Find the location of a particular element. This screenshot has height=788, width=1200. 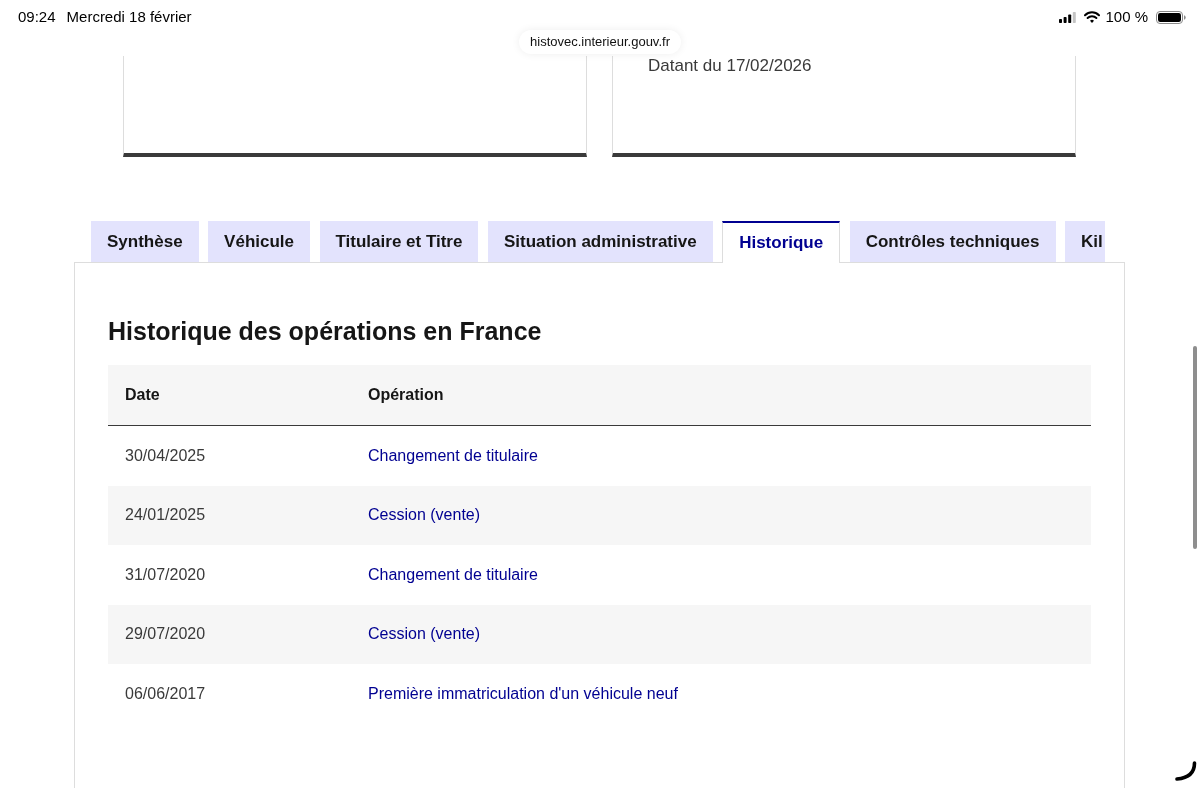

status-time: 09:24 is located at coordinates (37, 17).